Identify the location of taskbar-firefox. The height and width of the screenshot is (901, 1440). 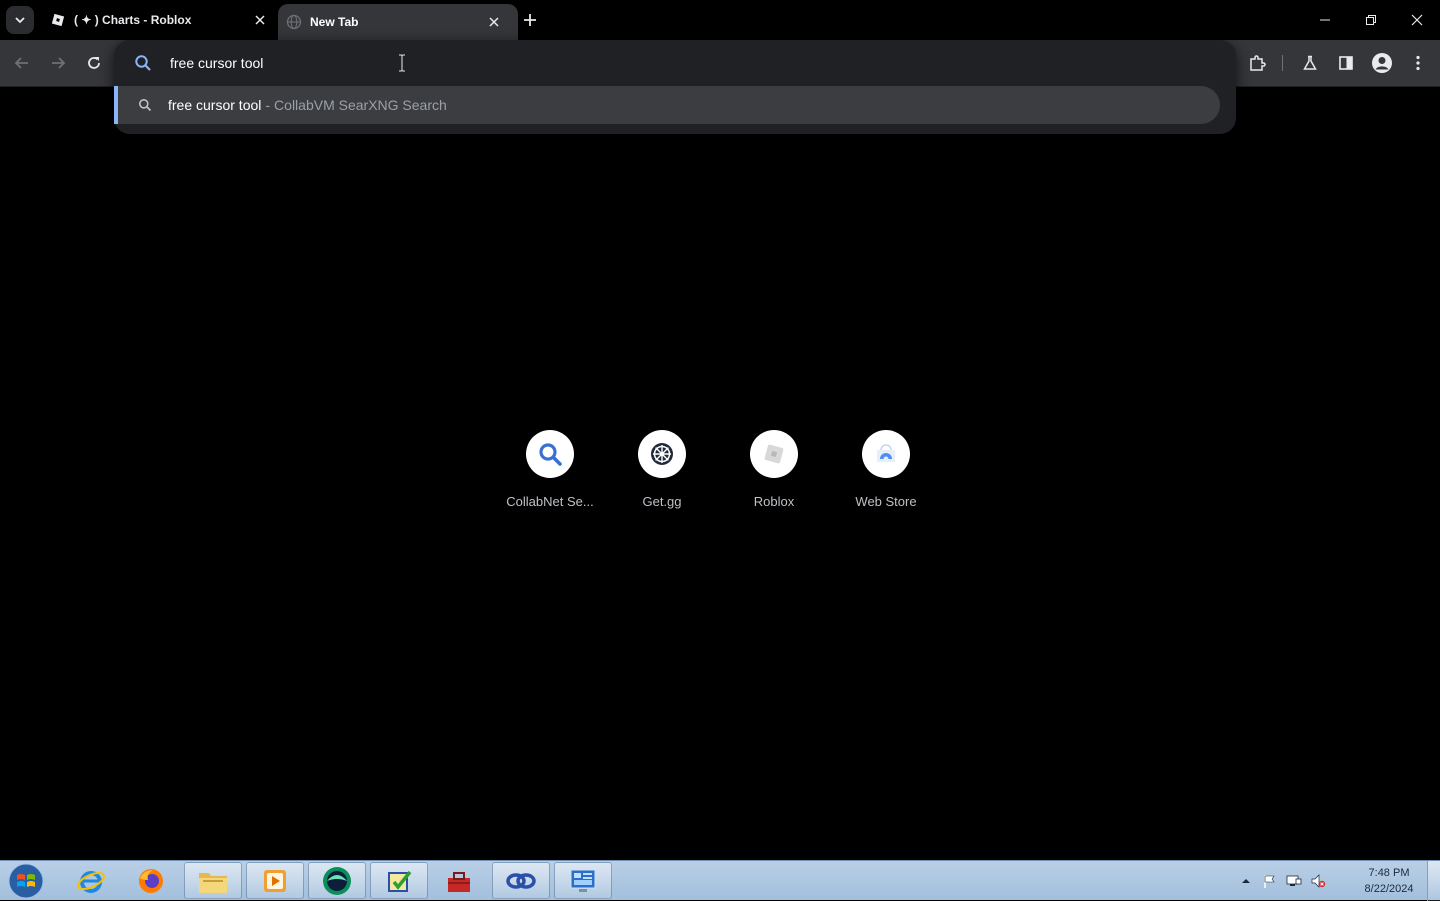
(151, 880).